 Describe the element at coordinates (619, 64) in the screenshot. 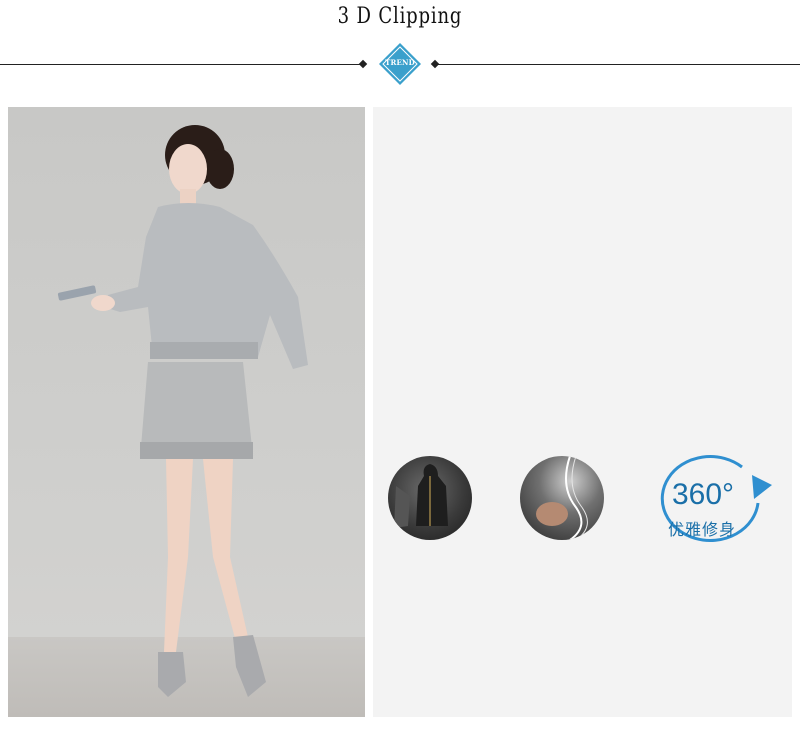

I see `divider-right` at that location.